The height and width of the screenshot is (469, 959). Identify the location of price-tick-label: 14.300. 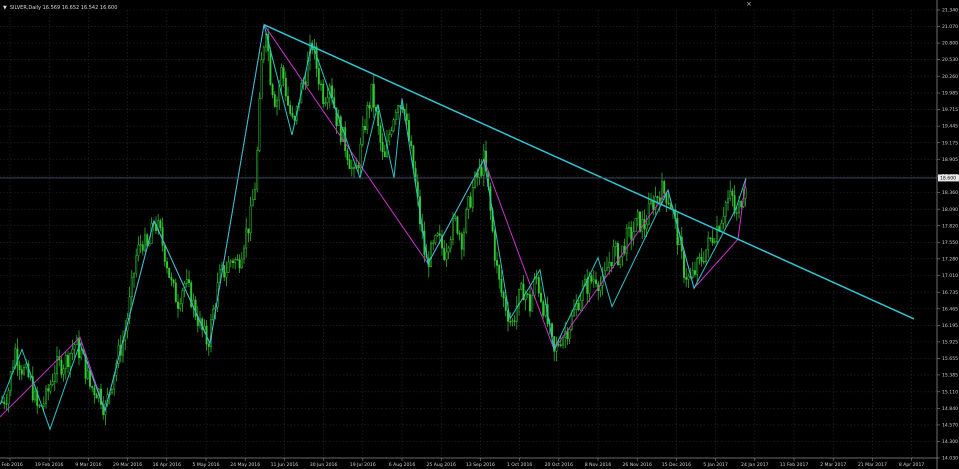
(950, 442).